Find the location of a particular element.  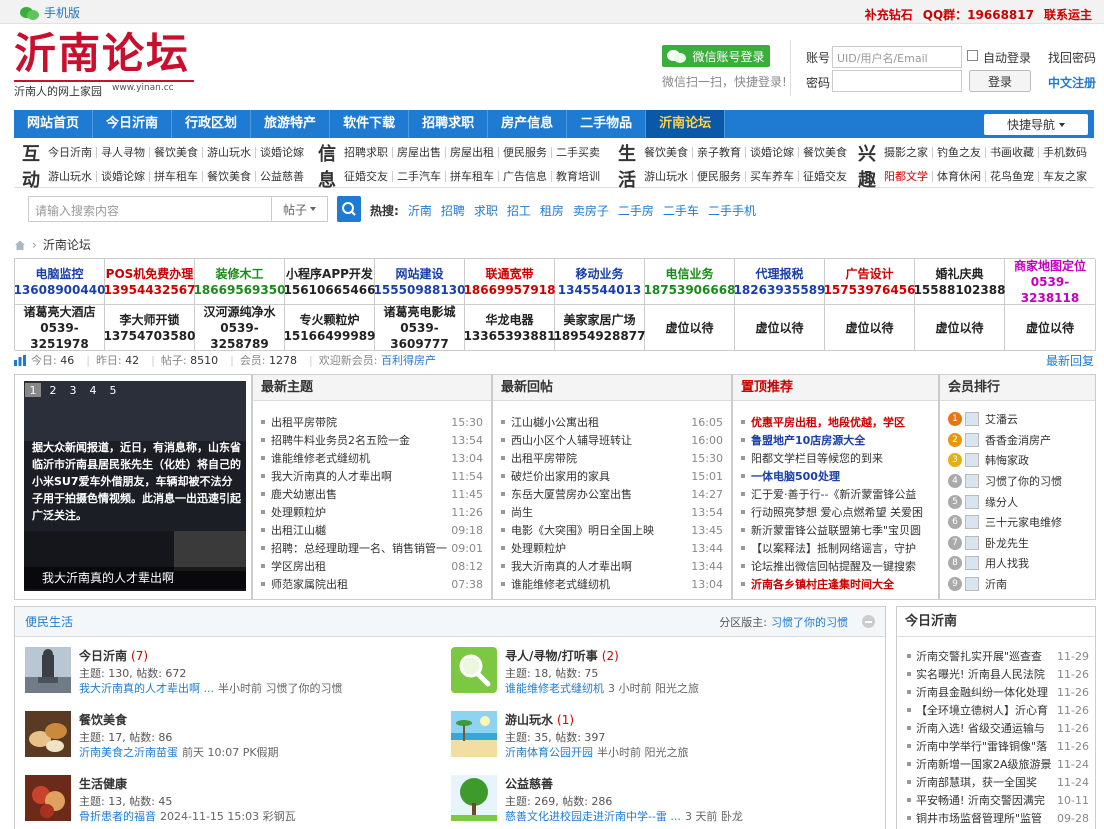

subnav-link: 体育休闲 is located at coordinates (959, 176).